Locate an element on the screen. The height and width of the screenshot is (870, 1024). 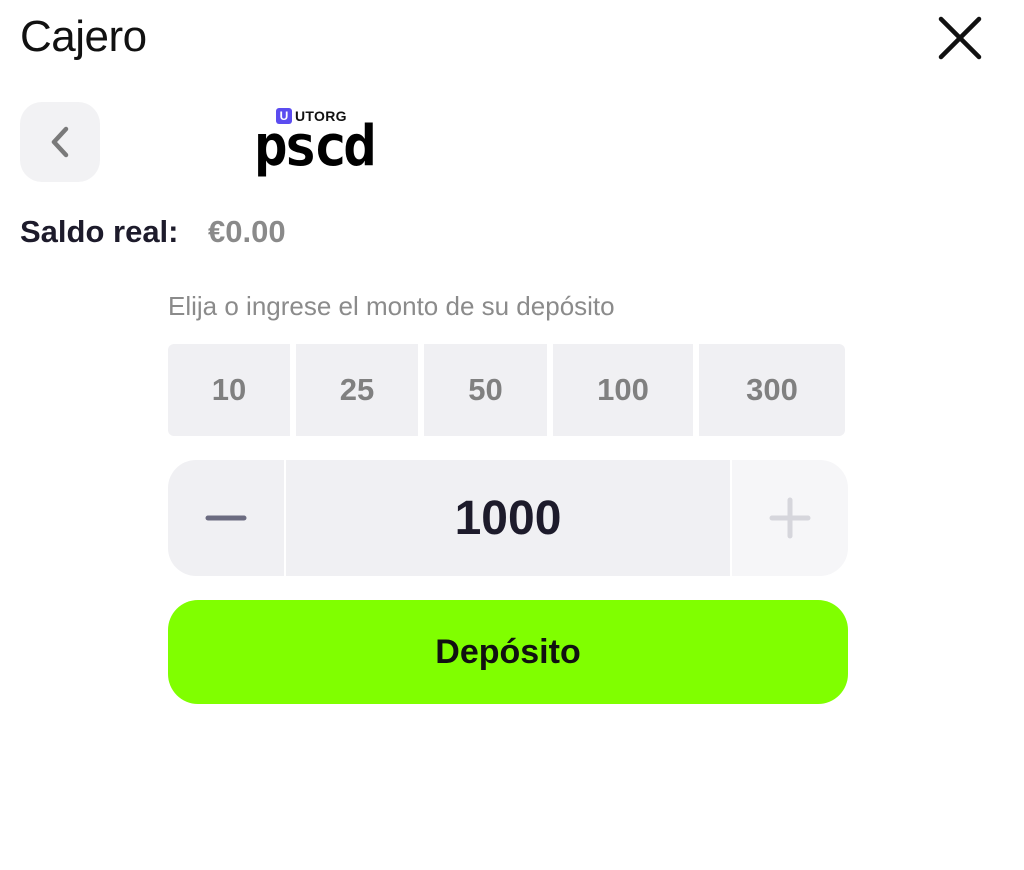
back-button is located at coordinates (60, 142).